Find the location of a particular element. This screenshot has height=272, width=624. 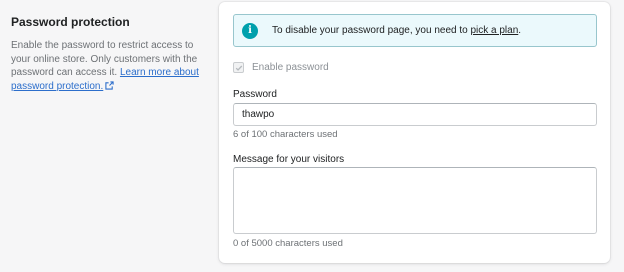

info-icon: i is located at coordinates (250, 30).